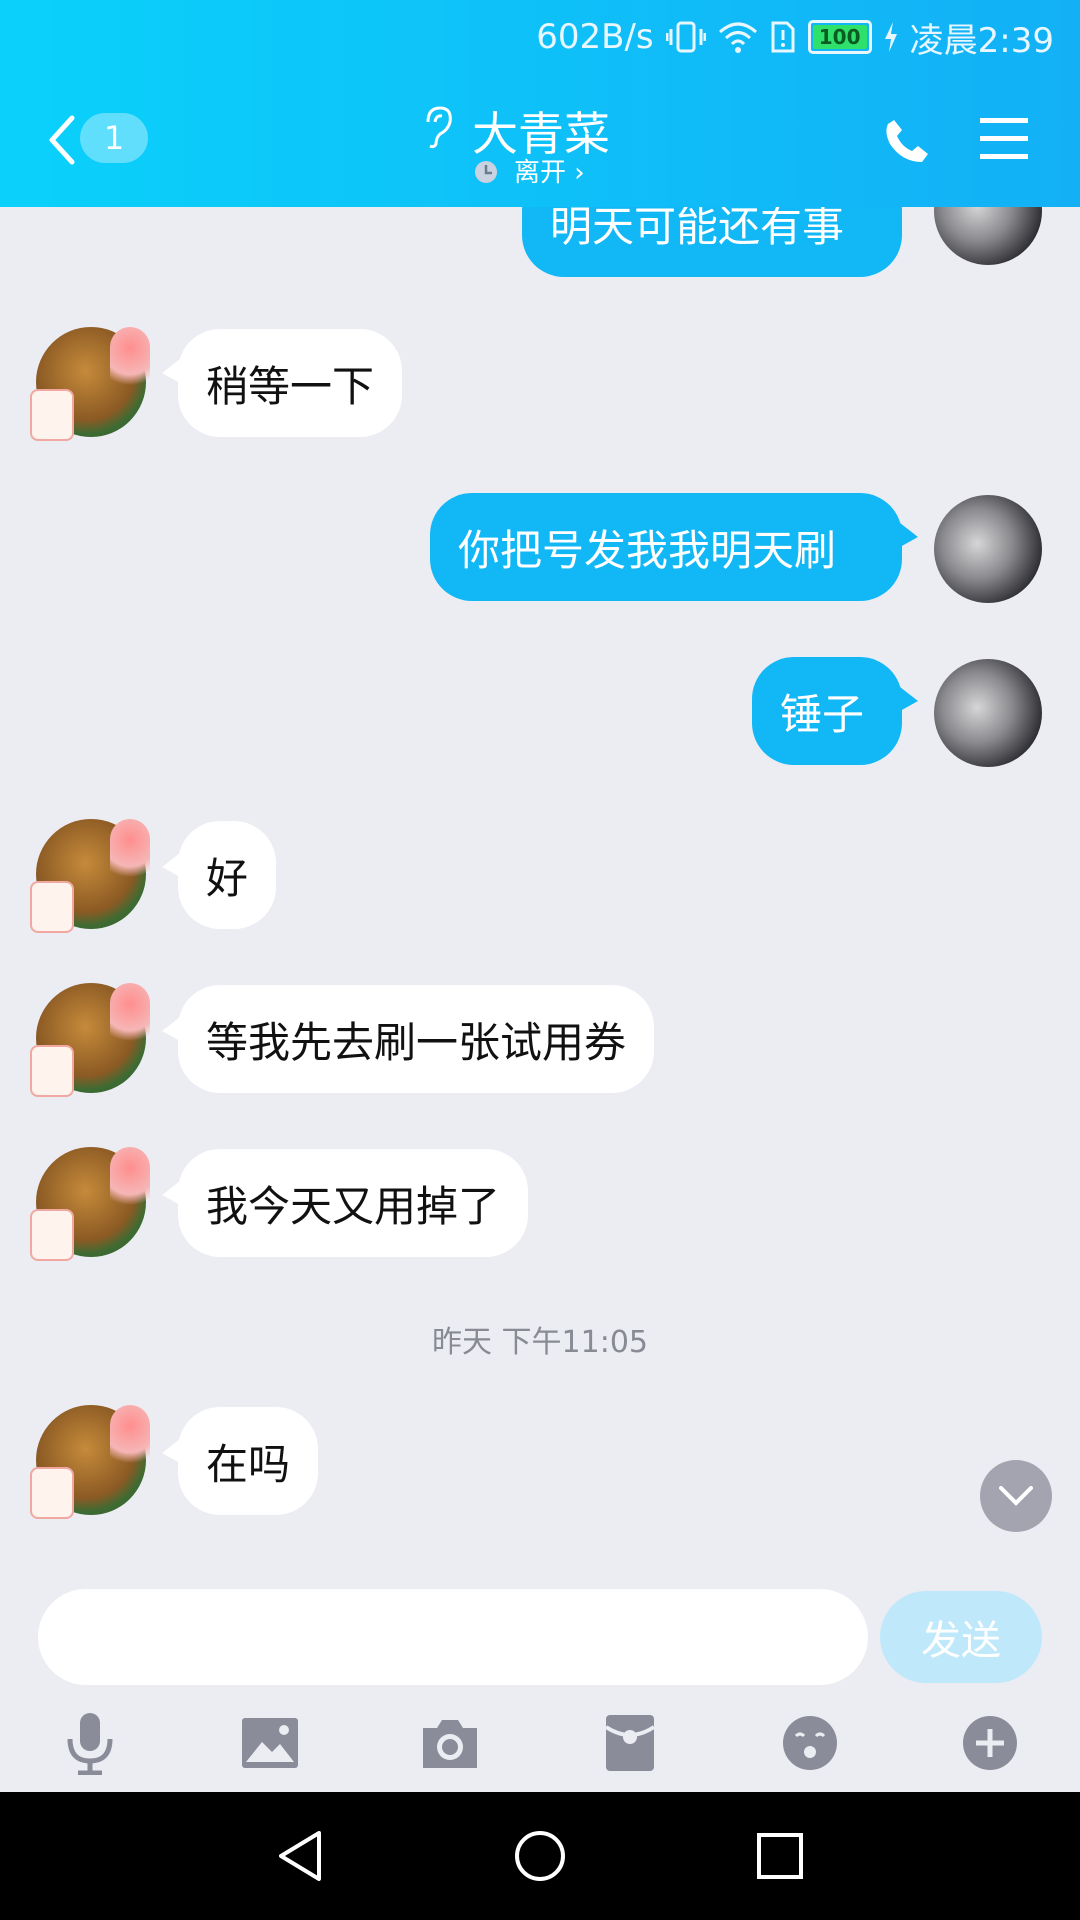  I want to click on microphone-icon, so click(90, 1744).